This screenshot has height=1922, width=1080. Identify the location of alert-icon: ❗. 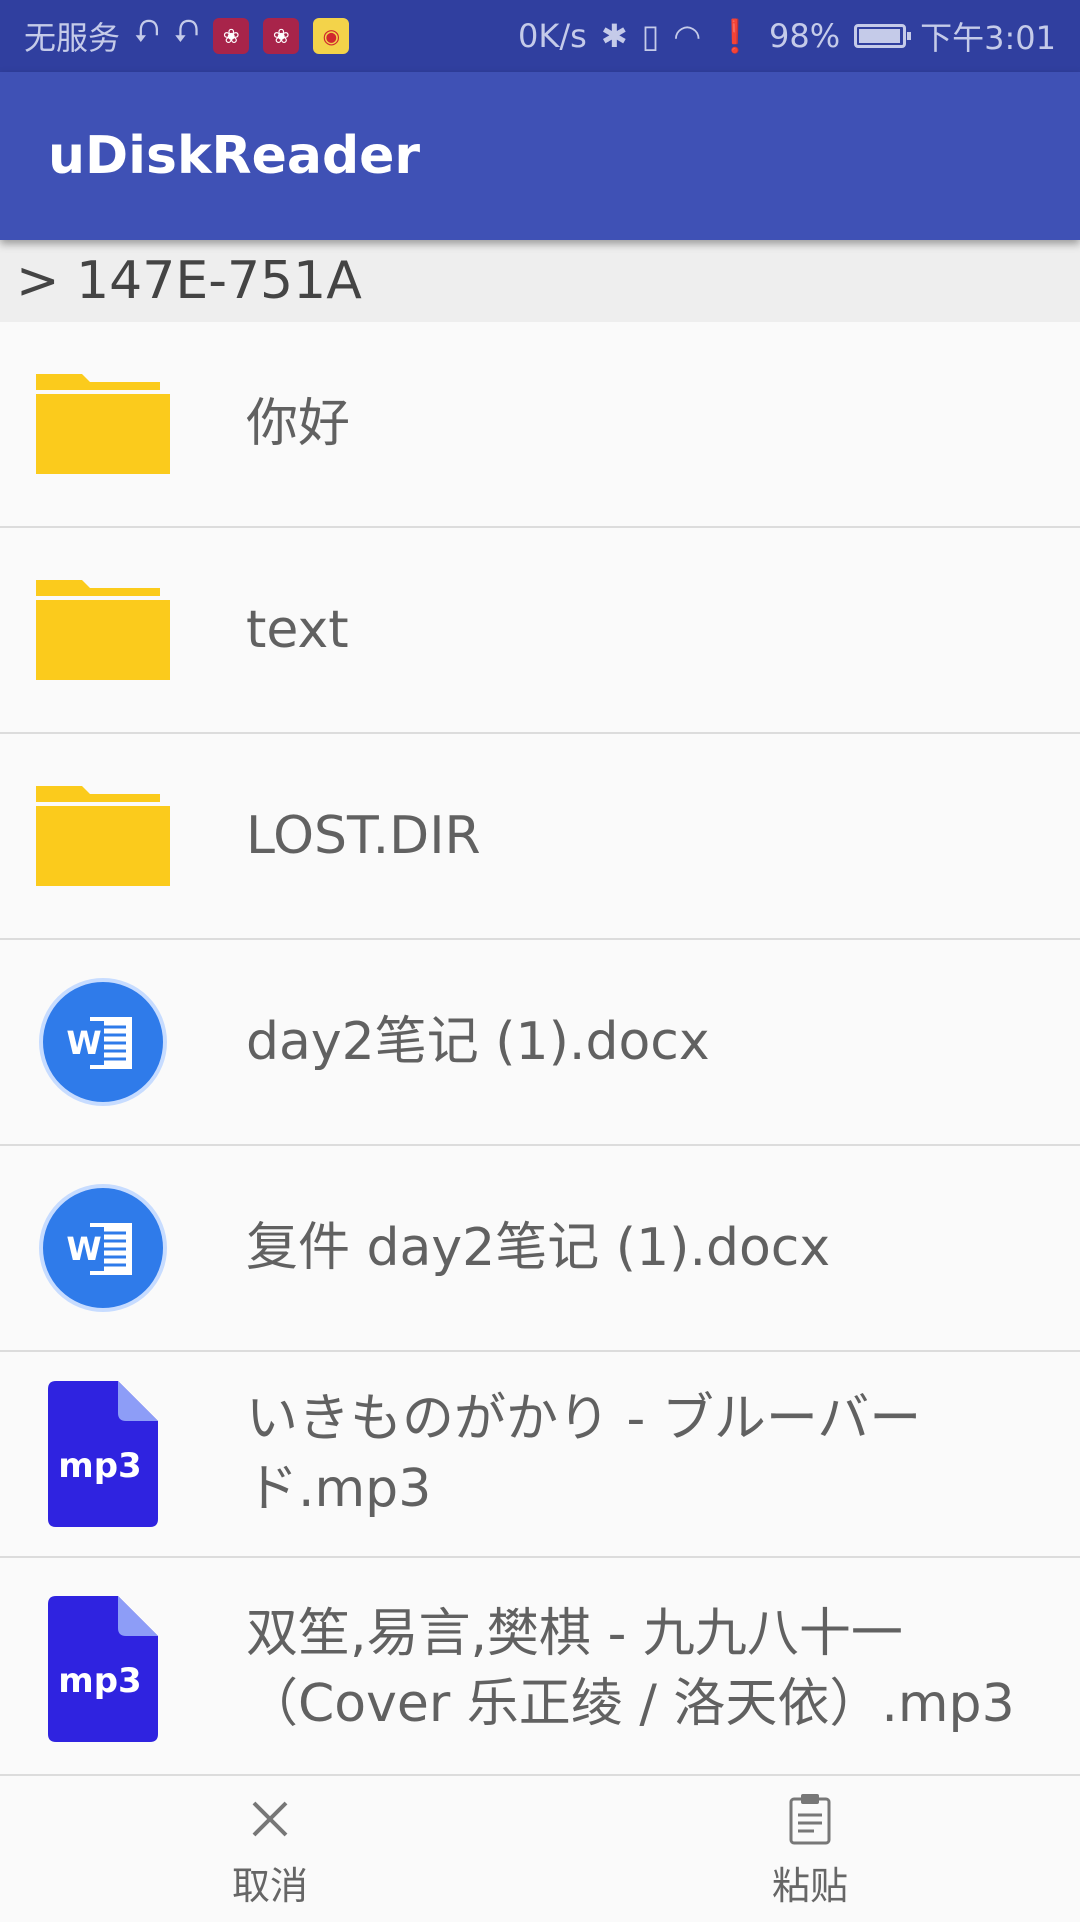
(735, 36).